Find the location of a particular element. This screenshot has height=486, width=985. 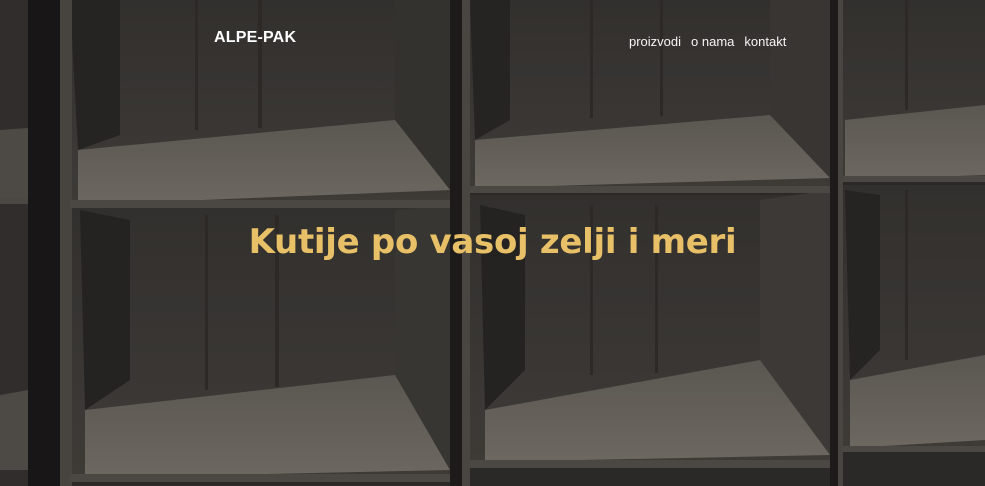

nav-link-proizvodi: proizvodi is located at coordinates (655, 41).